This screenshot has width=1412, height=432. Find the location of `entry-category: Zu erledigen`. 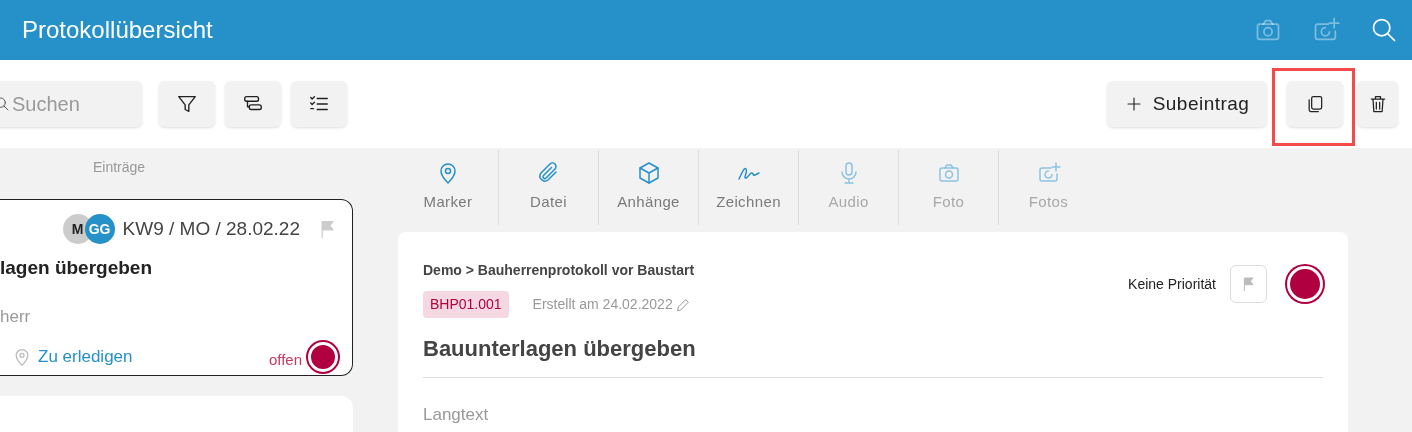

entry-category: Zu erledigen is located at coordinates (153, 357).